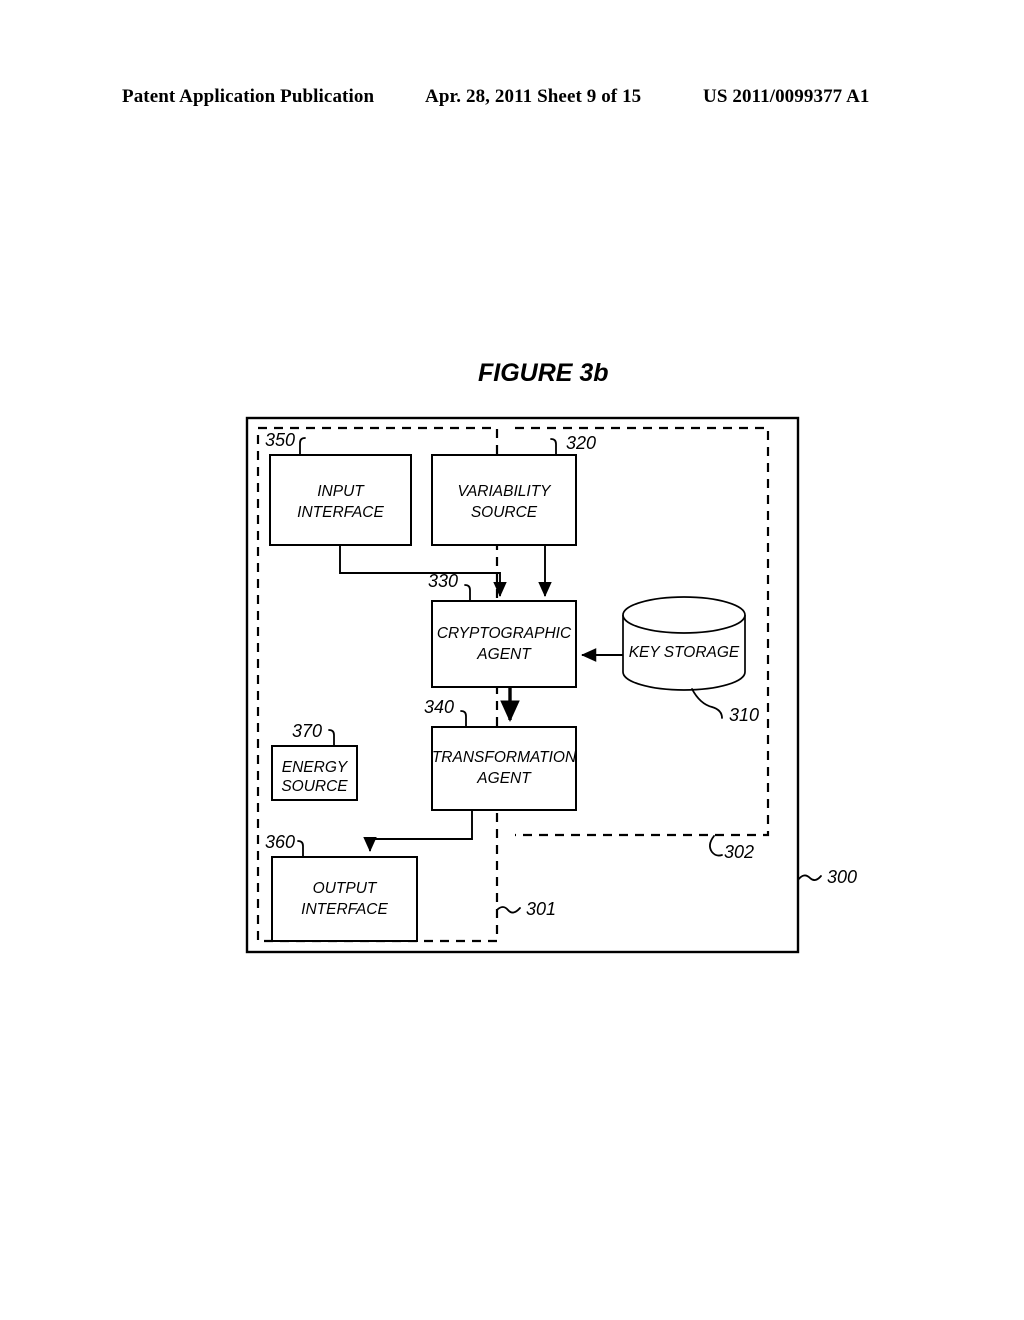 The image size is (1024, 1320). What do you see at coordinates (280, 440) in the screenshot?
I see `ref-number-350: 350` at bounding box center [280, 440].